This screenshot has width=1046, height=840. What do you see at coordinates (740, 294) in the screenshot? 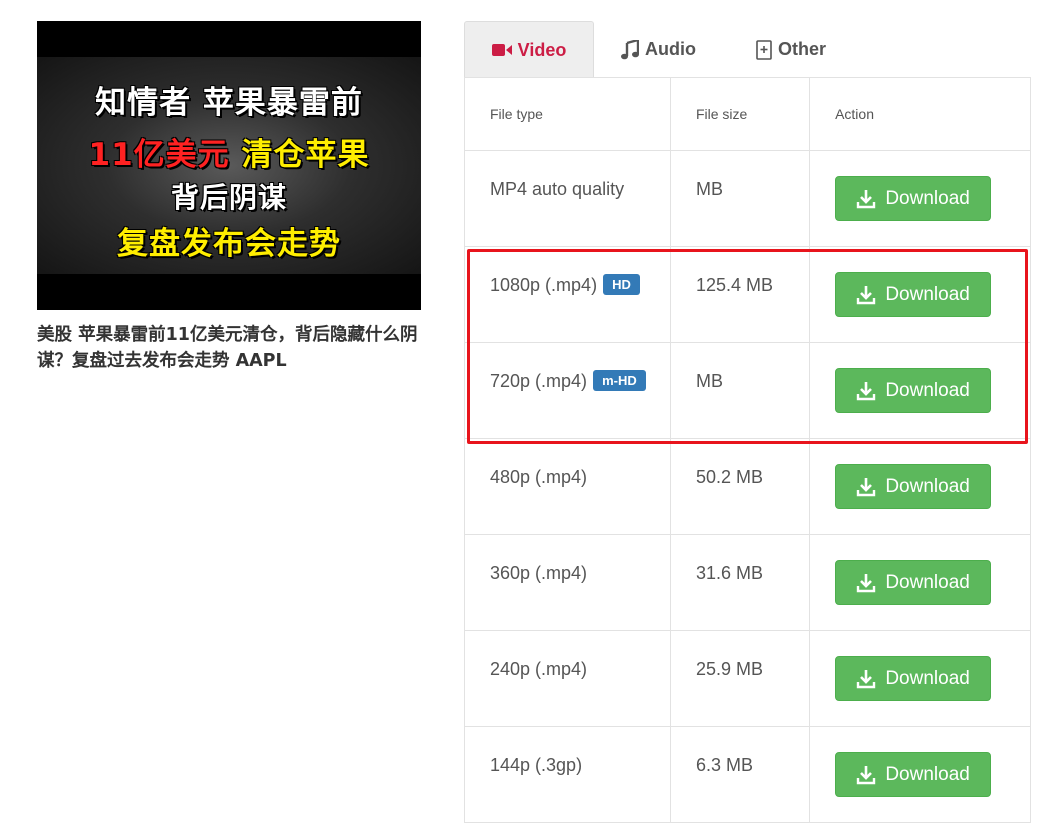
I see `file-size-cell: 125.4 MB` at bounding box center [740, 294].